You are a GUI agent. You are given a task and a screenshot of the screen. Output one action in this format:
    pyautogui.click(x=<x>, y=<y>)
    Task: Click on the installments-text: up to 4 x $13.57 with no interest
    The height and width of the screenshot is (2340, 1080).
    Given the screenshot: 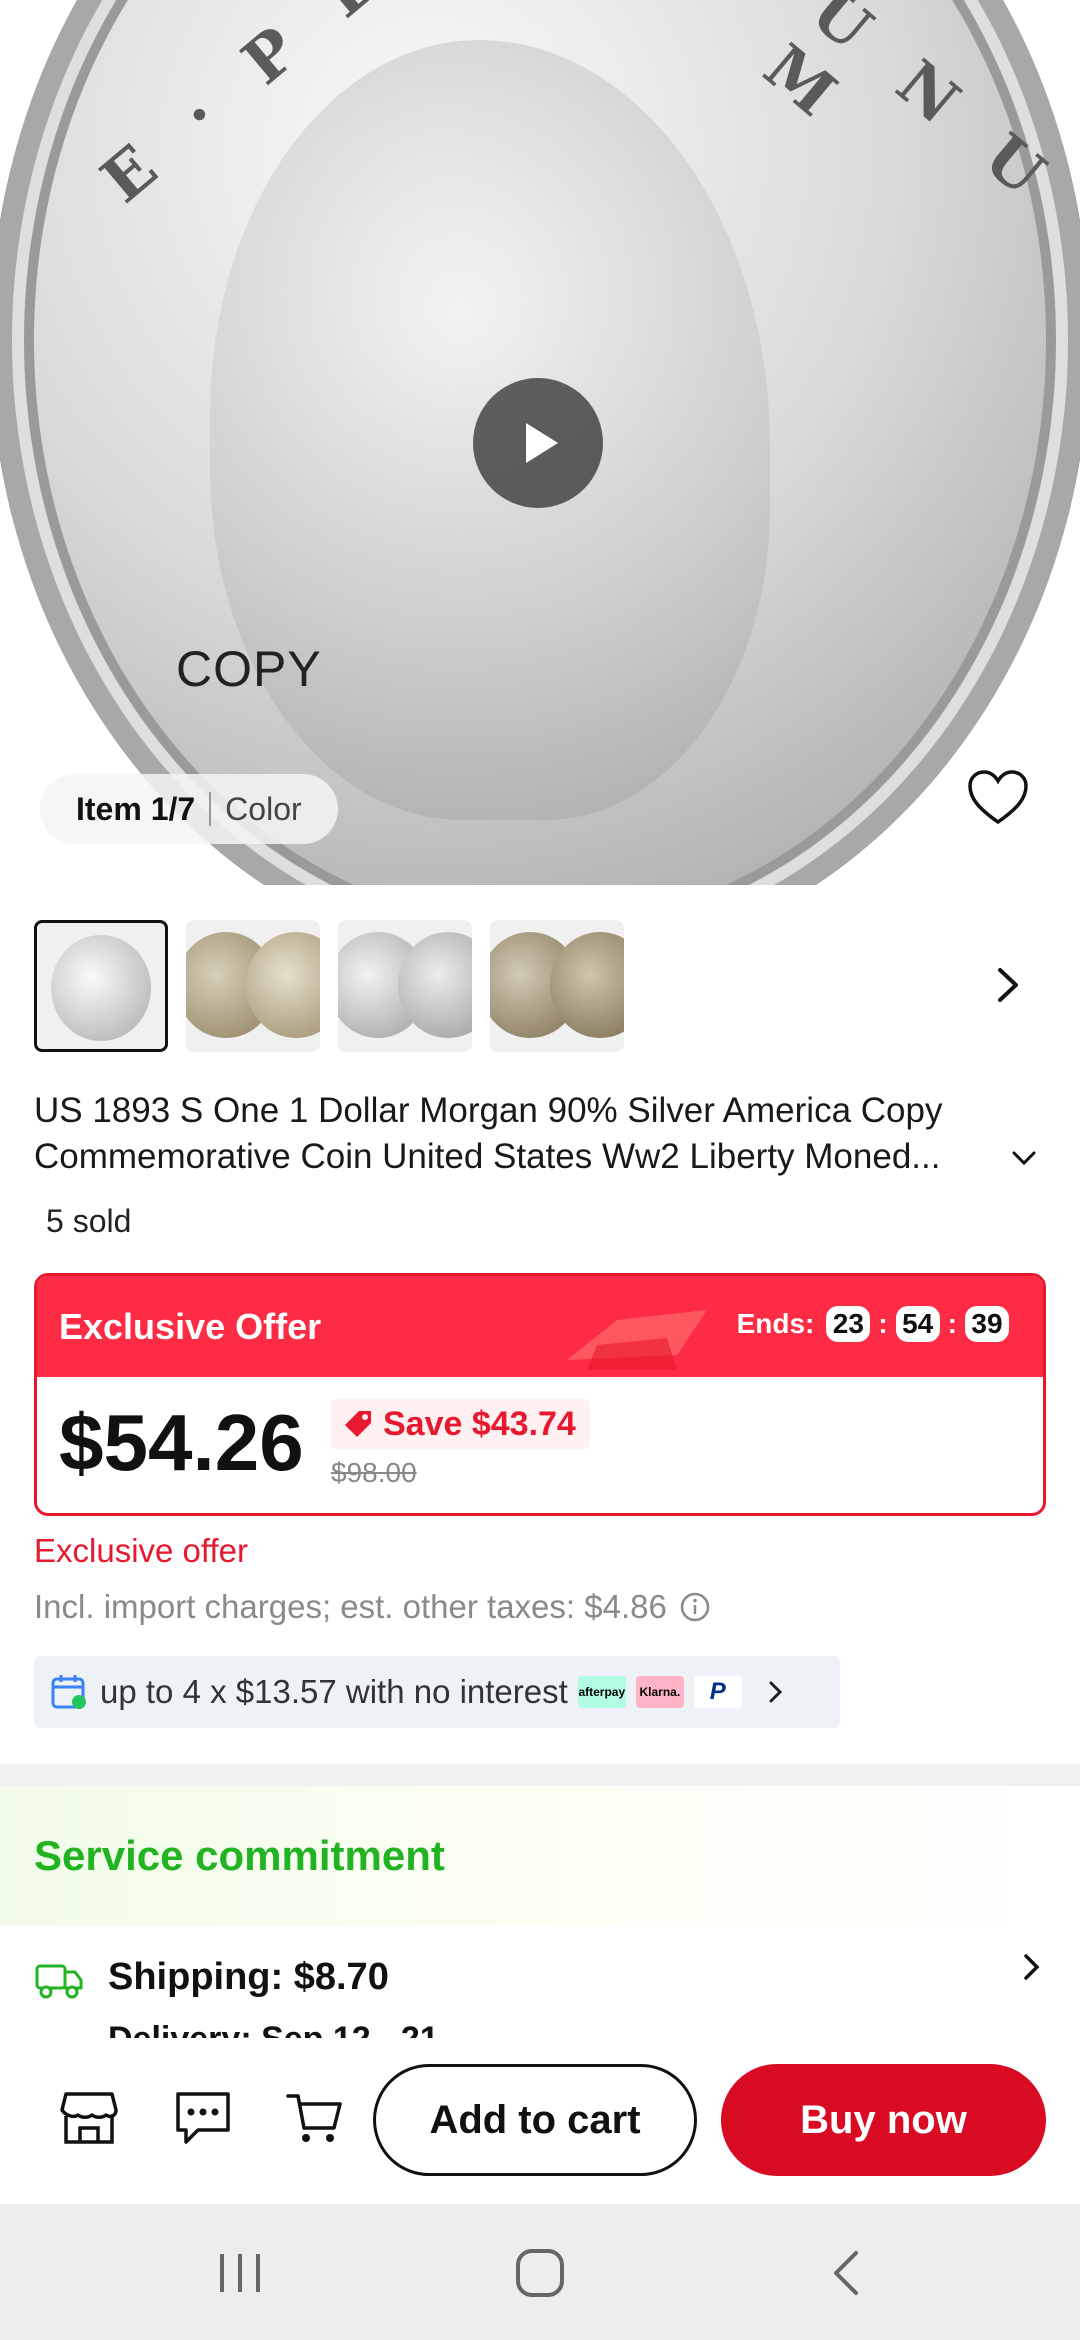 What is the action you would take?
    pyautogui.click(x=334, y=1691)
    